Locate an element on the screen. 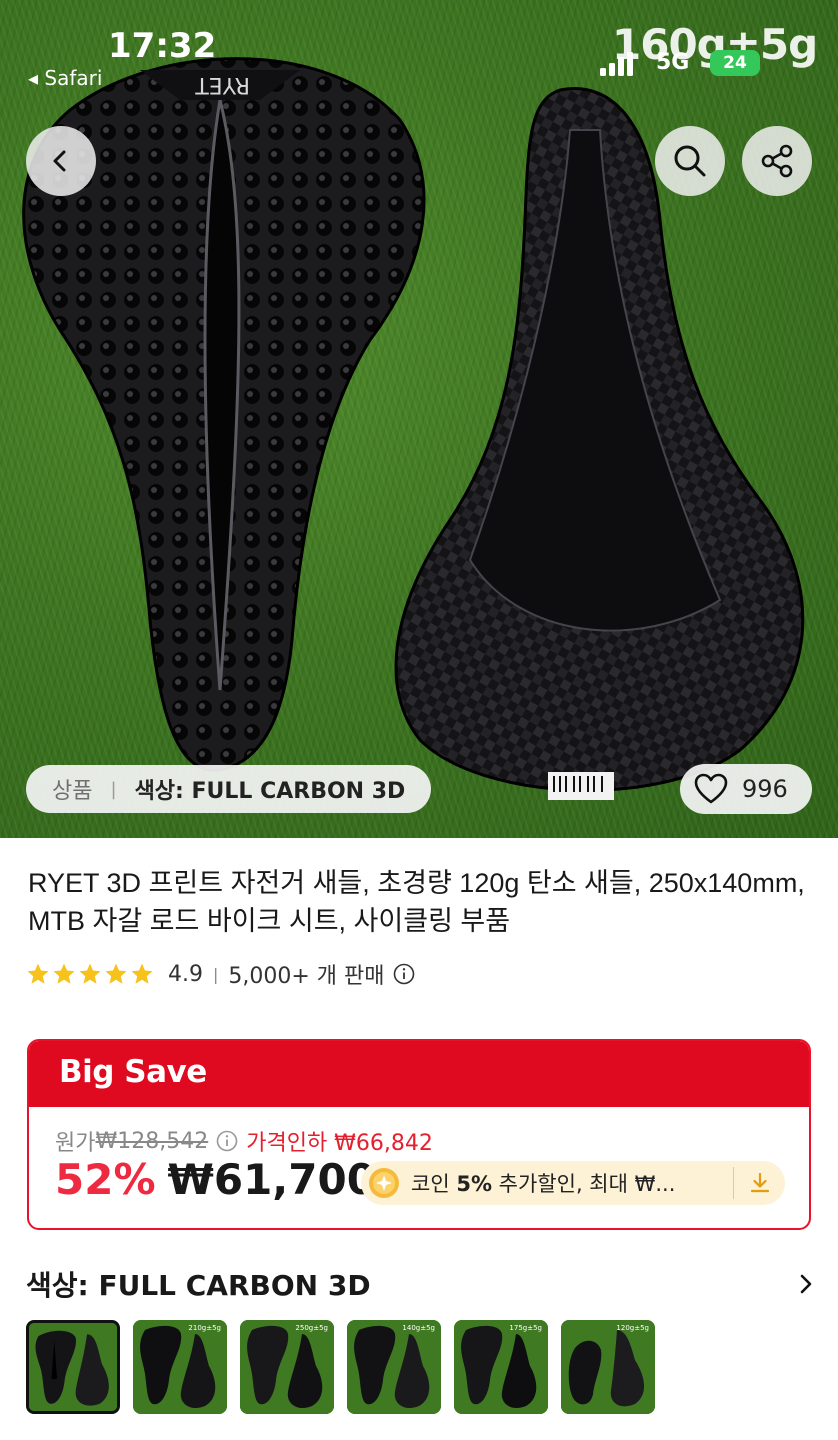 The width and height of the screenshot is (838, 1440). sale-price-row: 52% ₩61,700 is located at coordinates (215, 1179).